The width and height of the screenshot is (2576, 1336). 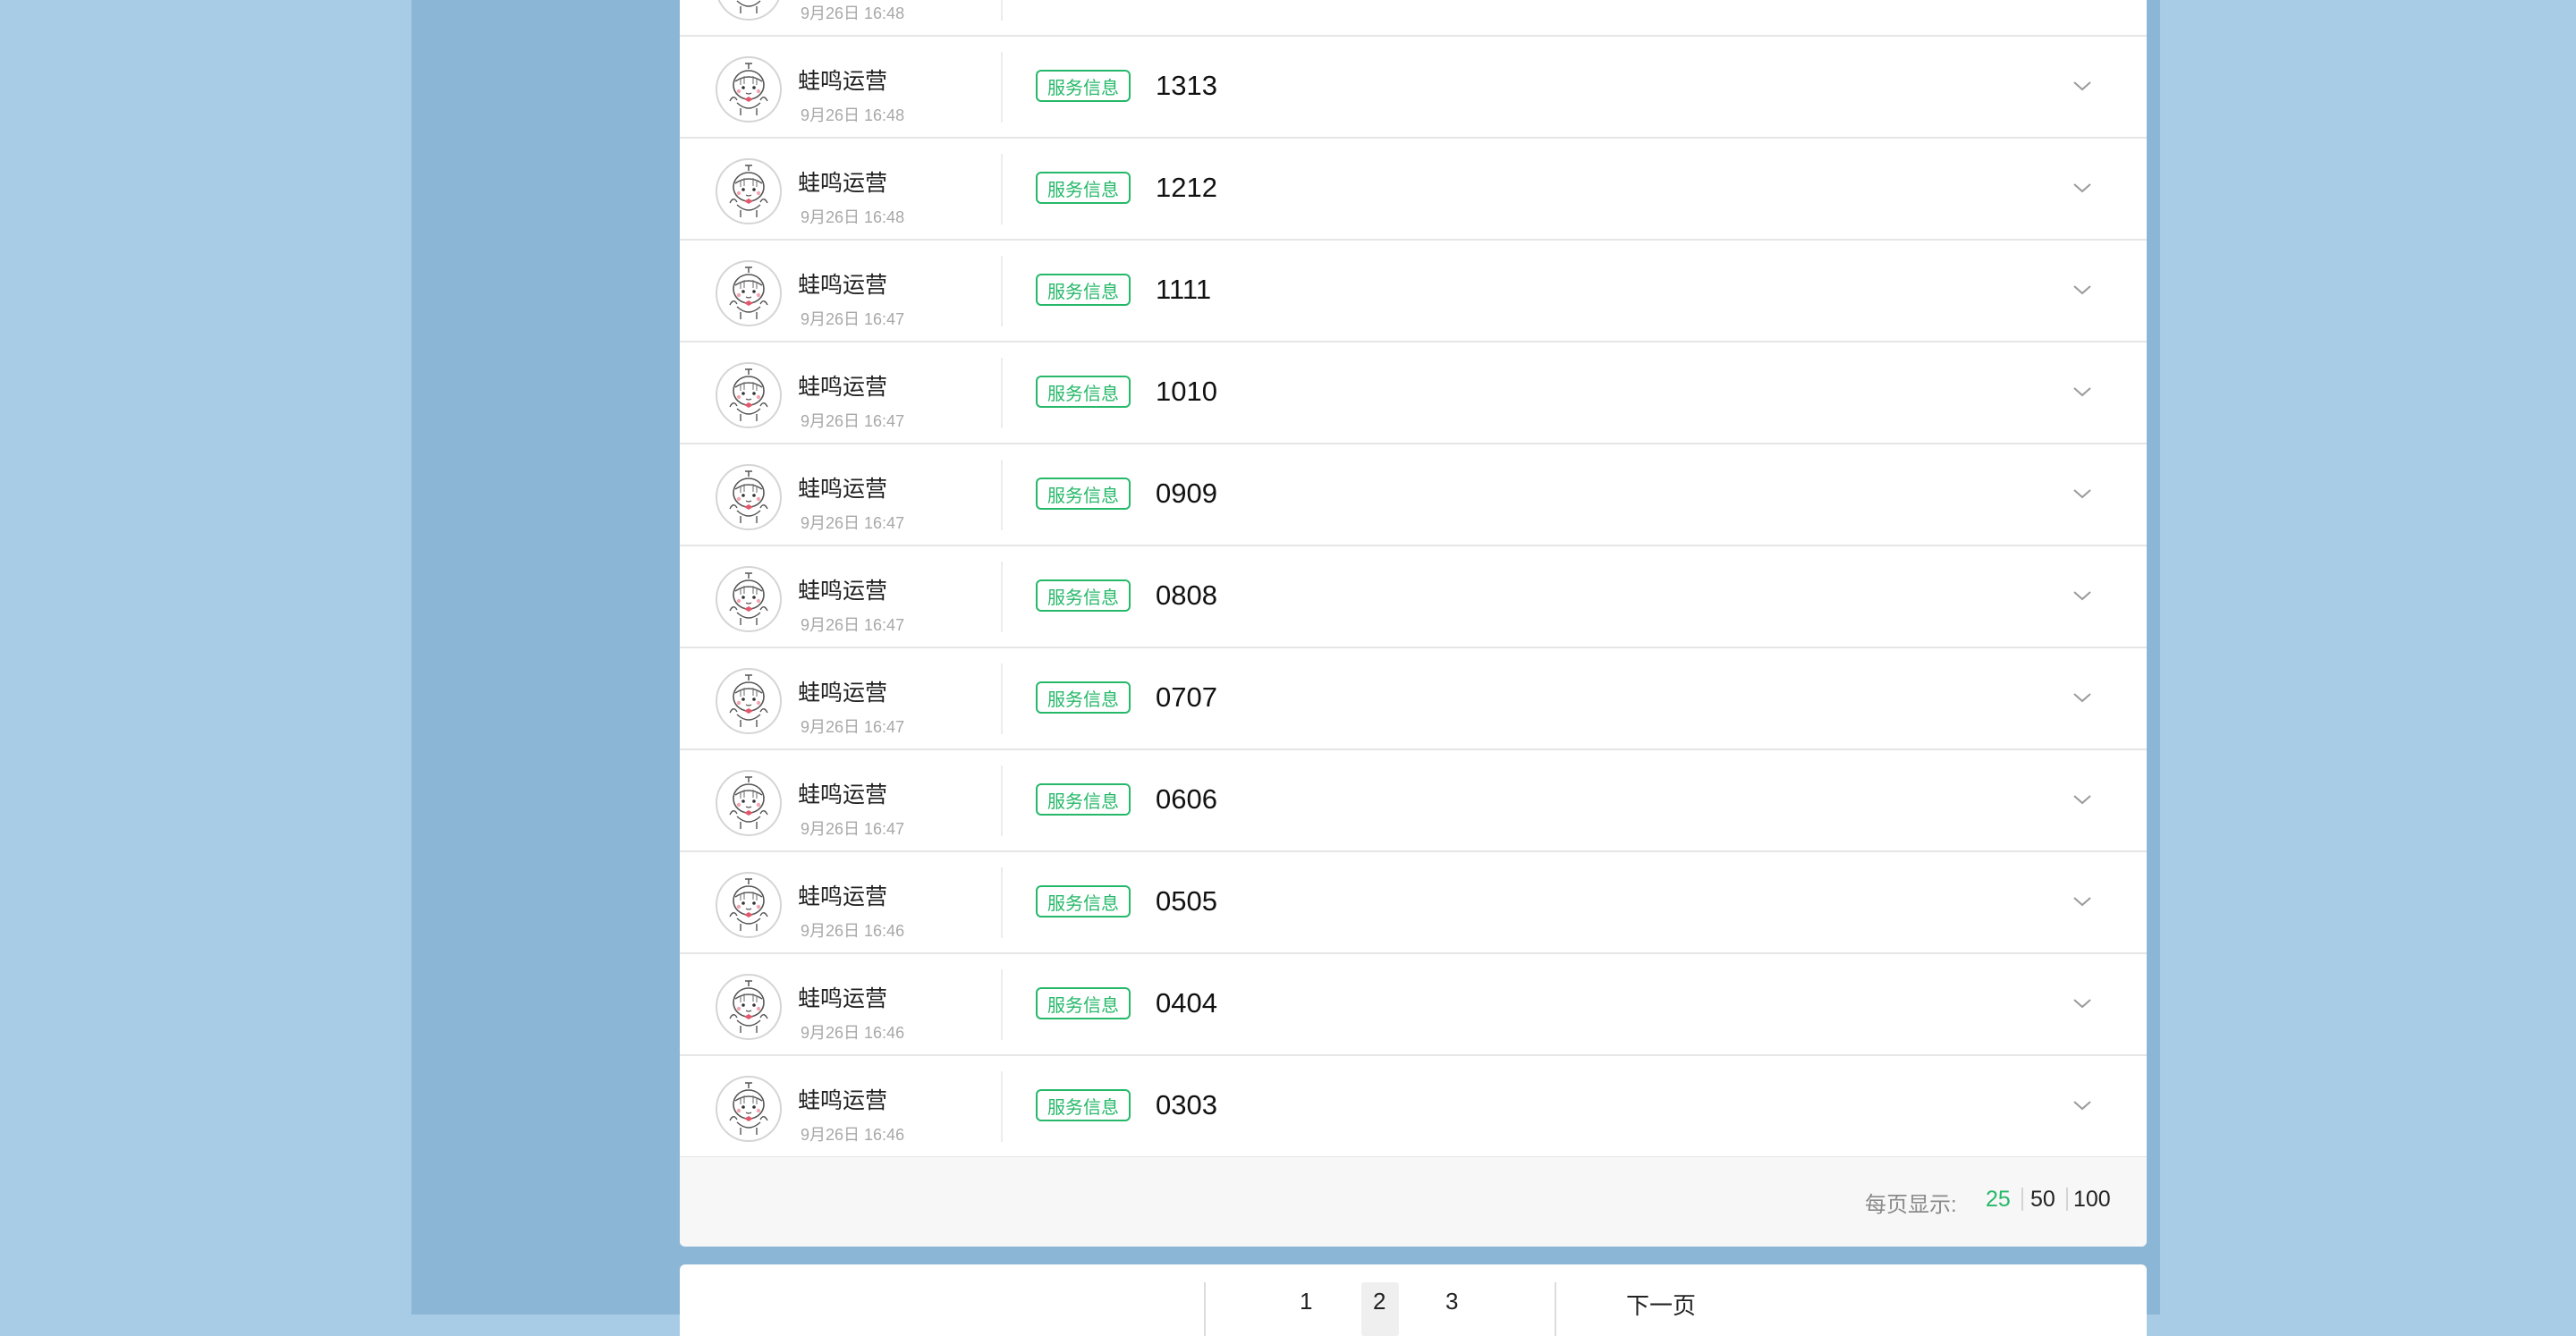 What do you see at coordinates (1413, 1300) in the screenshot?
I see `pagination: 1 2 3 下一页` at bounding box center [1413, 1300].